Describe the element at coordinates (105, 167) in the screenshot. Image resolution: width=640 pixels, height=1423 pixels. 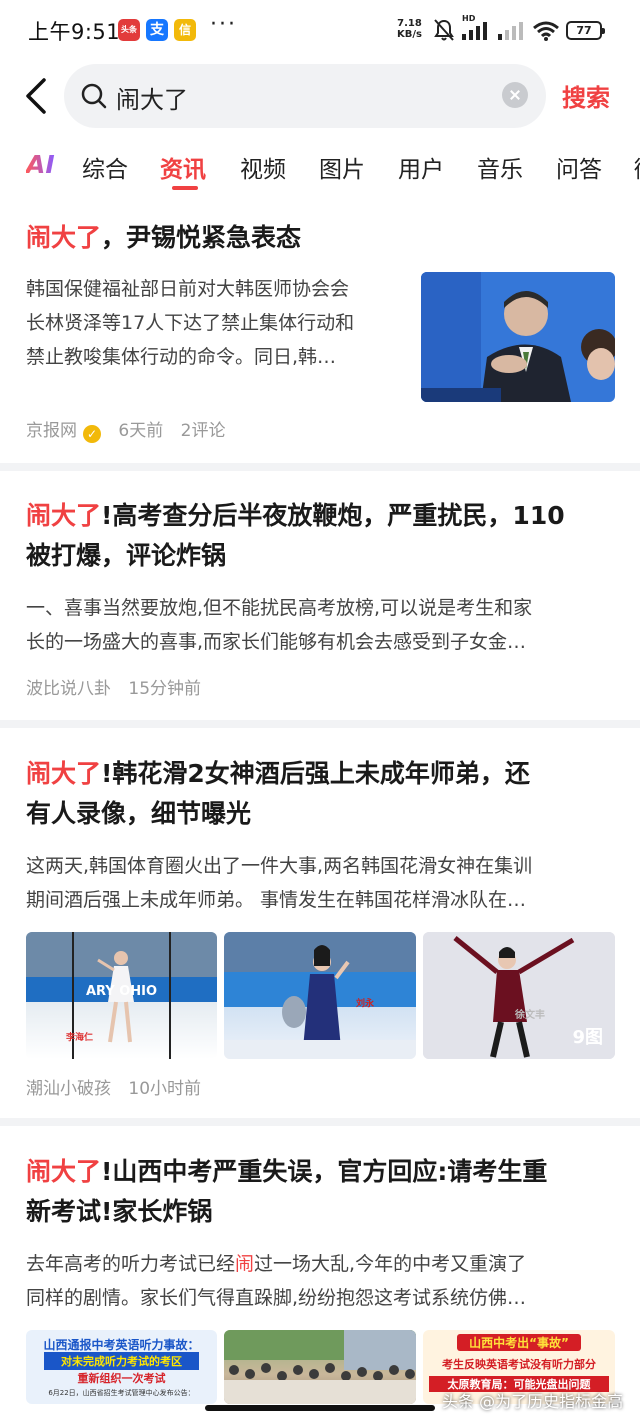
I see `tab-comprehensive: 综合` at that location.